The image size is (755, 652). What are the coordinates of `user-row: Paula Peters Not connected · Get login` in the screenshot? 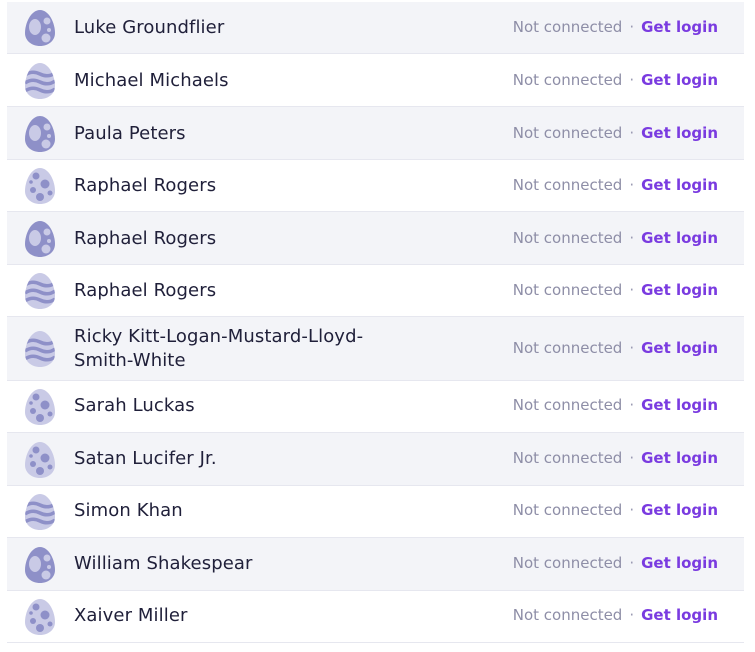 It's located at (375, 133).